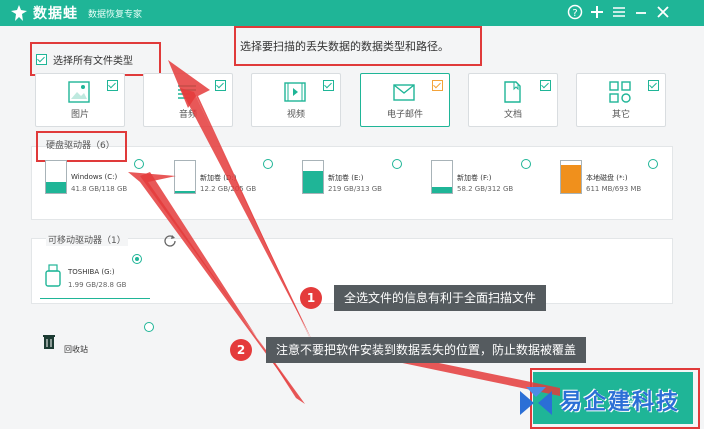  Describe the element at coordinates (295, 92) in the screenshot. I see `video-icon` at that location.